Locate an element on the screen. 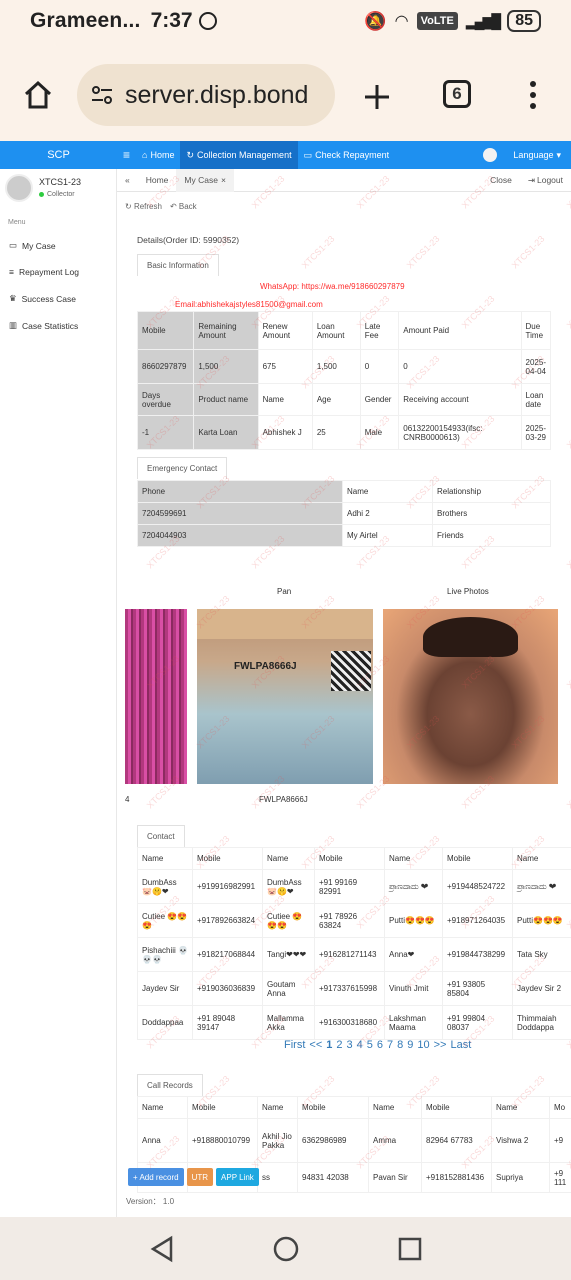  back-button: ↶ Back is located at coordinates (183, 206).